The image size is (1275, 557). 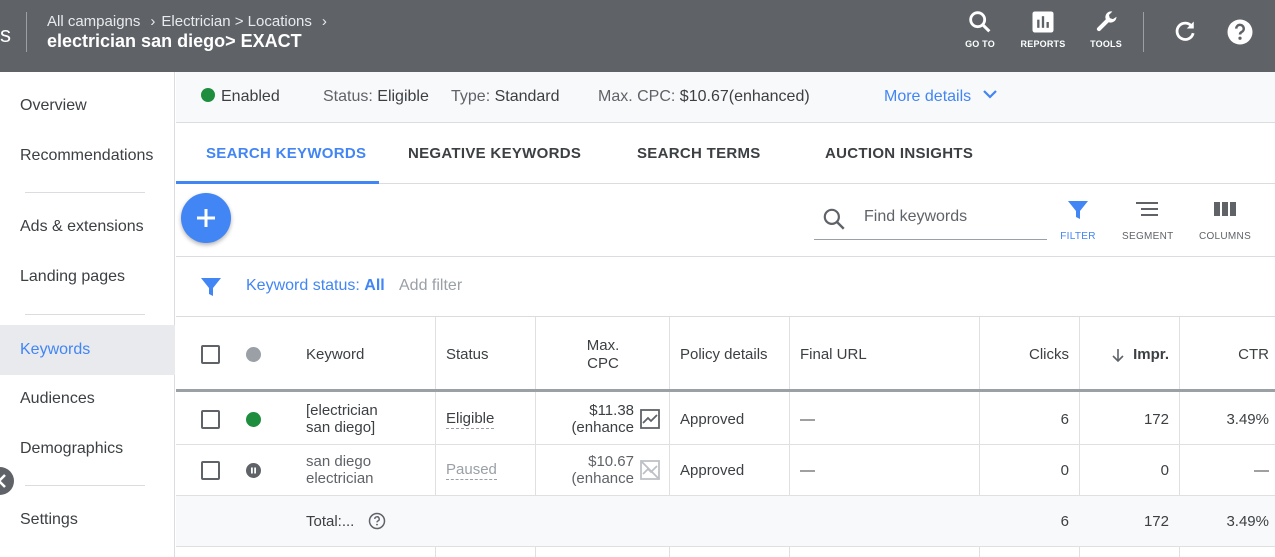 I want to click on max-cpc-text: $10.67 (enhance, so click(x=602, y=470).